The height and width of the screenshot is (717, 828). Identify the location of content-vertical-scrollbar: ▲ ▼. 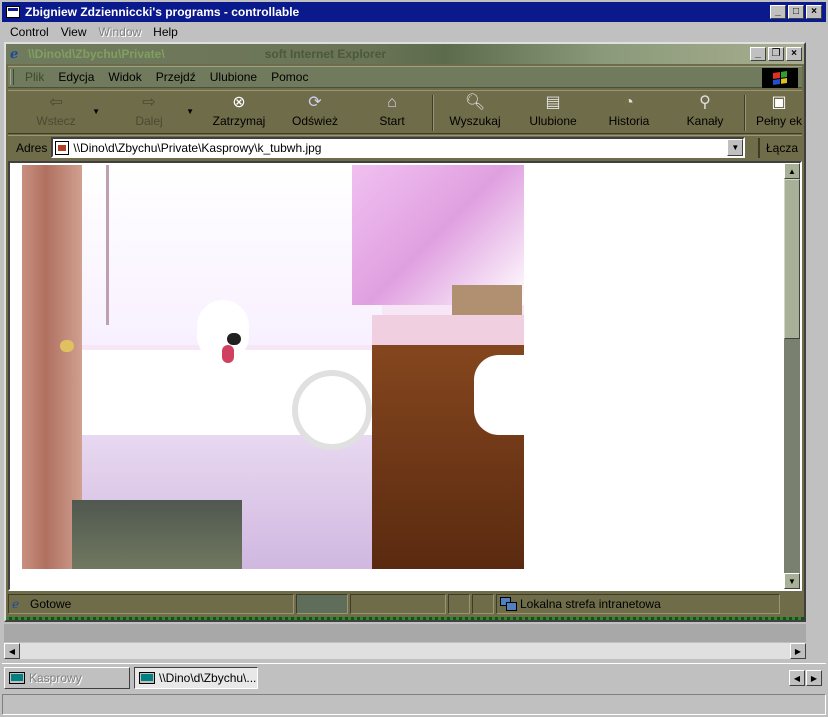
(792, 376).